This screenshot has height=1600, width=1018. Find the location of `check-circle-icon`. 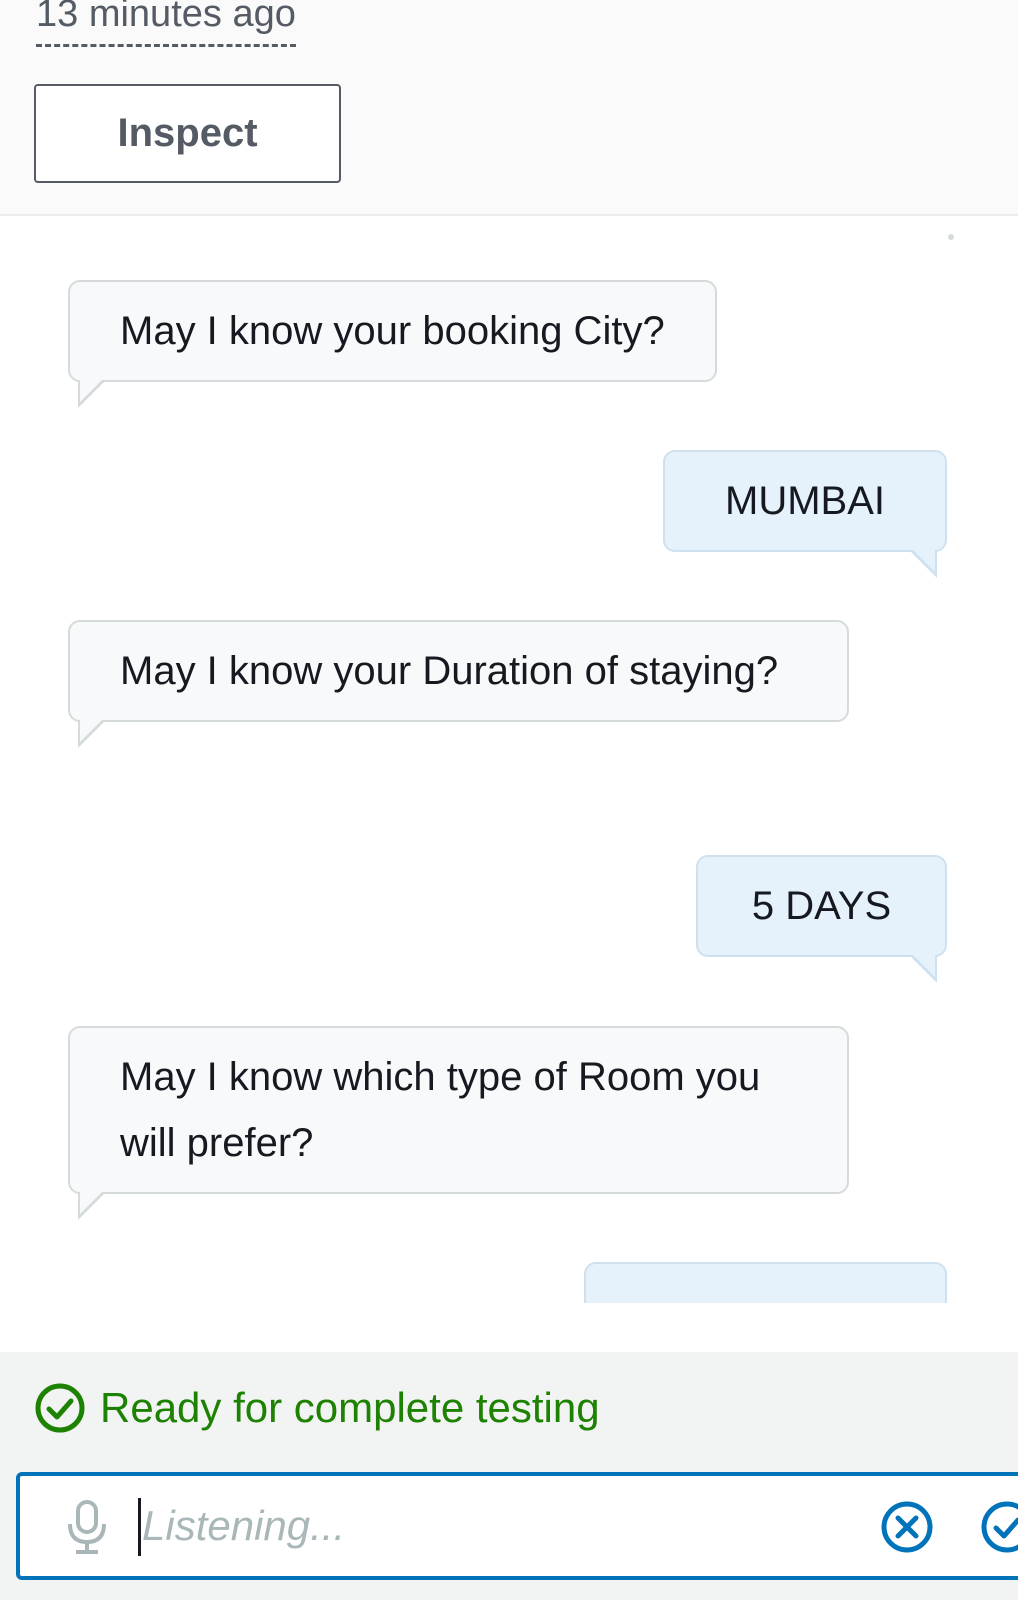

check-circle-icon is located at coordinates (60, 1408).